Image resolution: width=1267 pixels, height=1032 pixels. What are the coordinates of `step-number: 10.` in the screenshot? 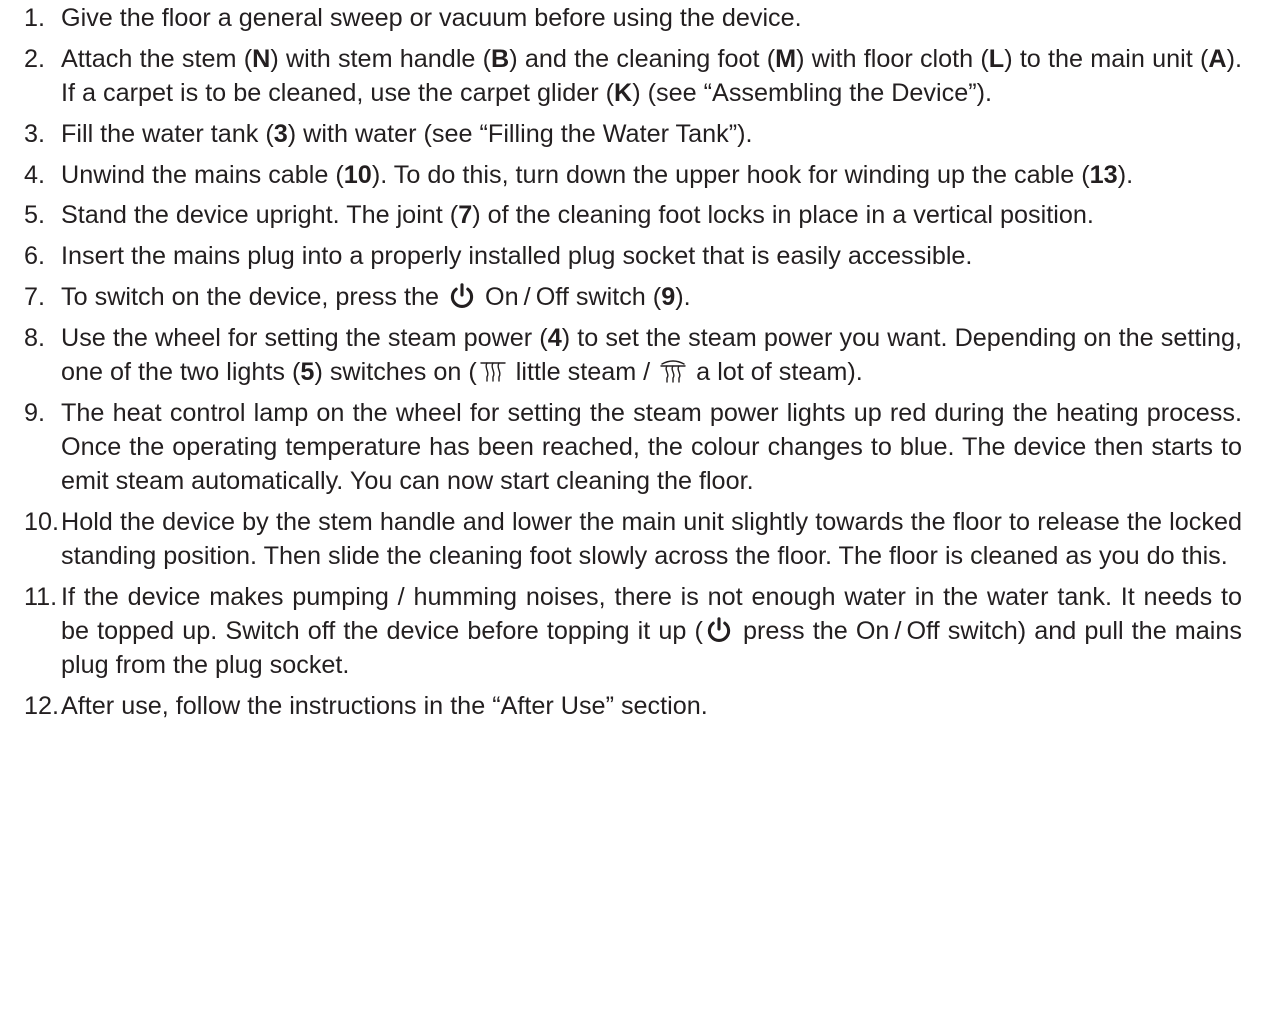 It's located at (42, 521).